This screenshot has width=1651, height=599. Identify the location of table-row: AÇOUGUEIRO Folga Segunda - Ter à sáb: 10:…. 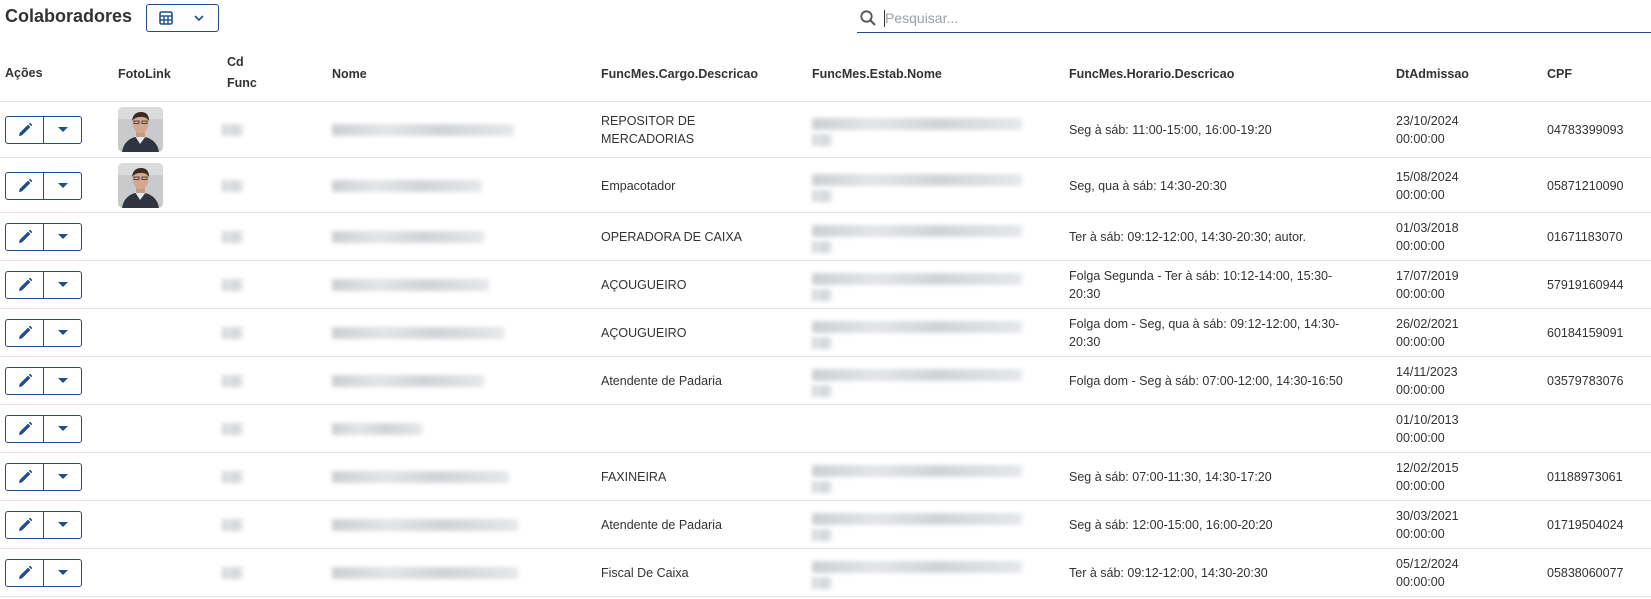
(825, 285).